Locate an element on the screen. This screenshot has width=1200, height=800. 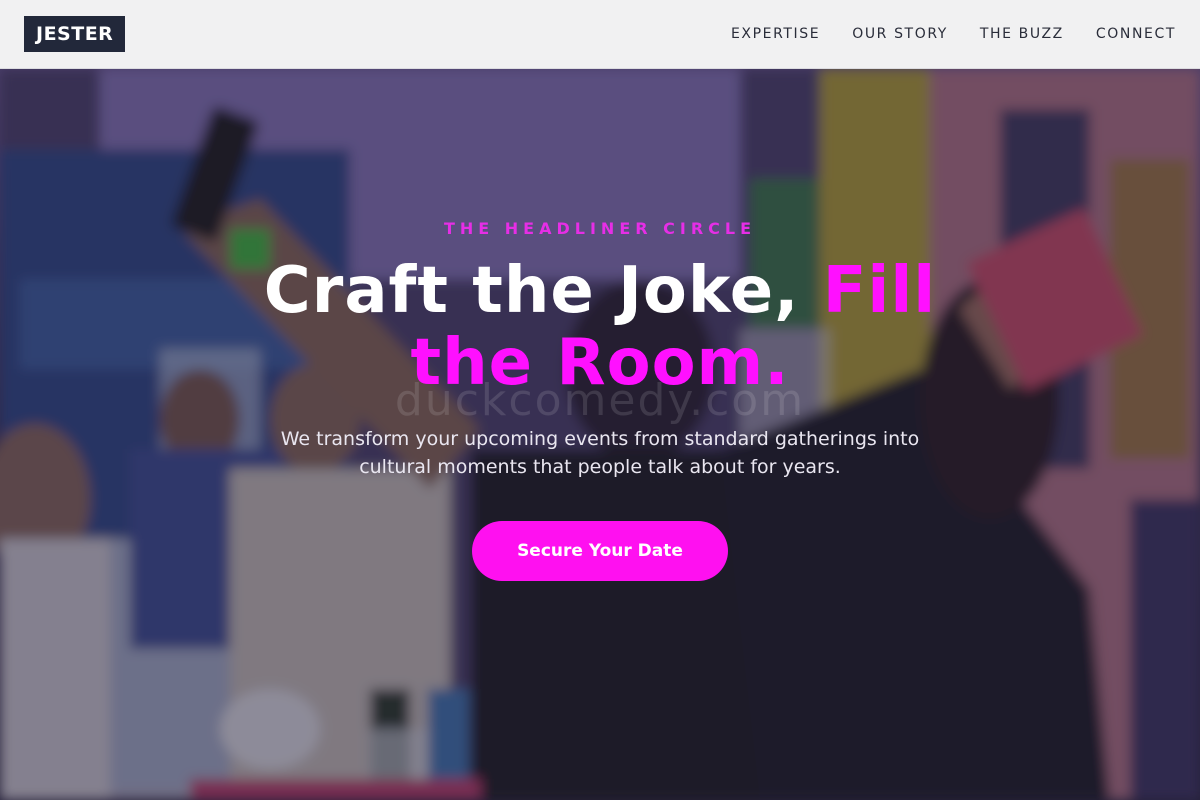
hero-headline: Craft the Joke, Fill the Room. is located at coordinates (600, 327).